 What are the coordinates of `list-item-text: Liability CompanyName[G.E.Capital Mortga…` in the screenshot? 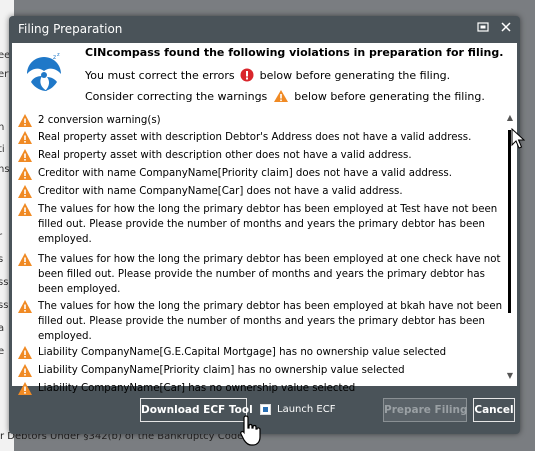 It's located at (242, 352).